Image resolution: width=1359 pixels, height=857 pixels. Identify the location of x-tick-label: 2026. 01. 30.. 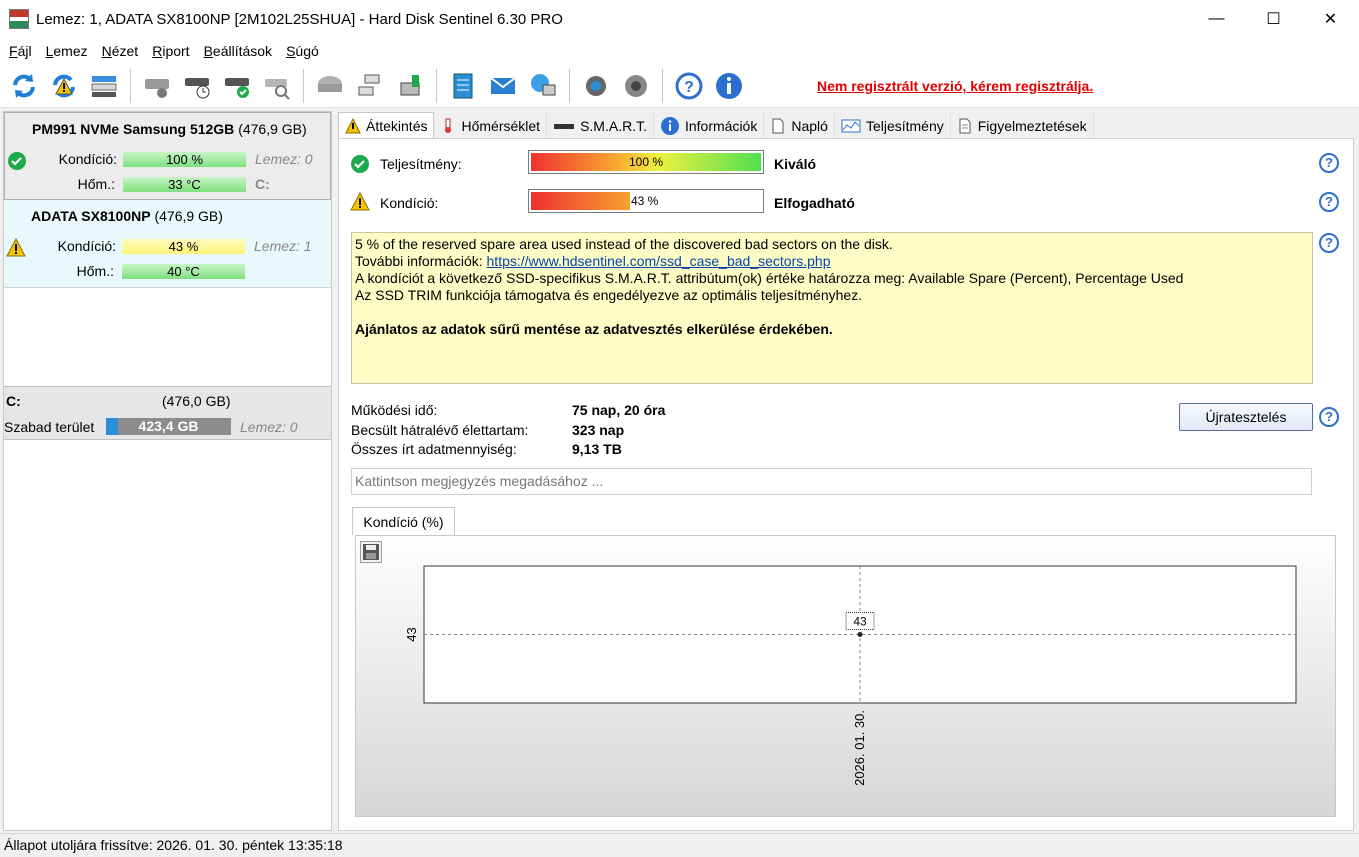
(859, 748).